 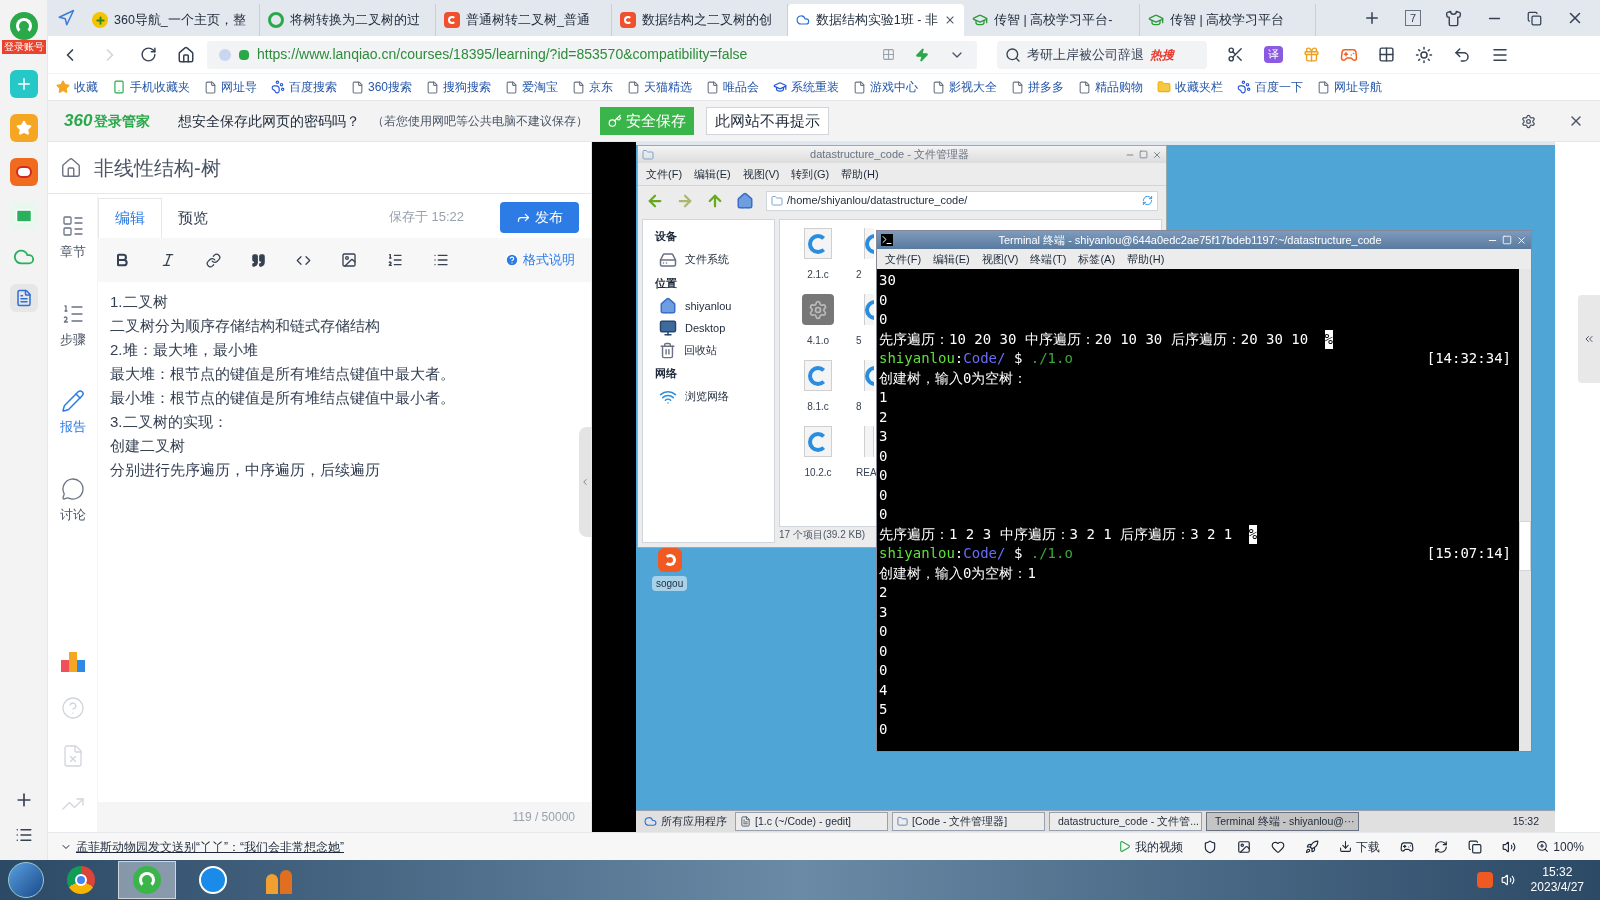 What do you see at coordinates (71, 167) in the screenshot?
I see `home-icon` at bounding box center [71, 167].